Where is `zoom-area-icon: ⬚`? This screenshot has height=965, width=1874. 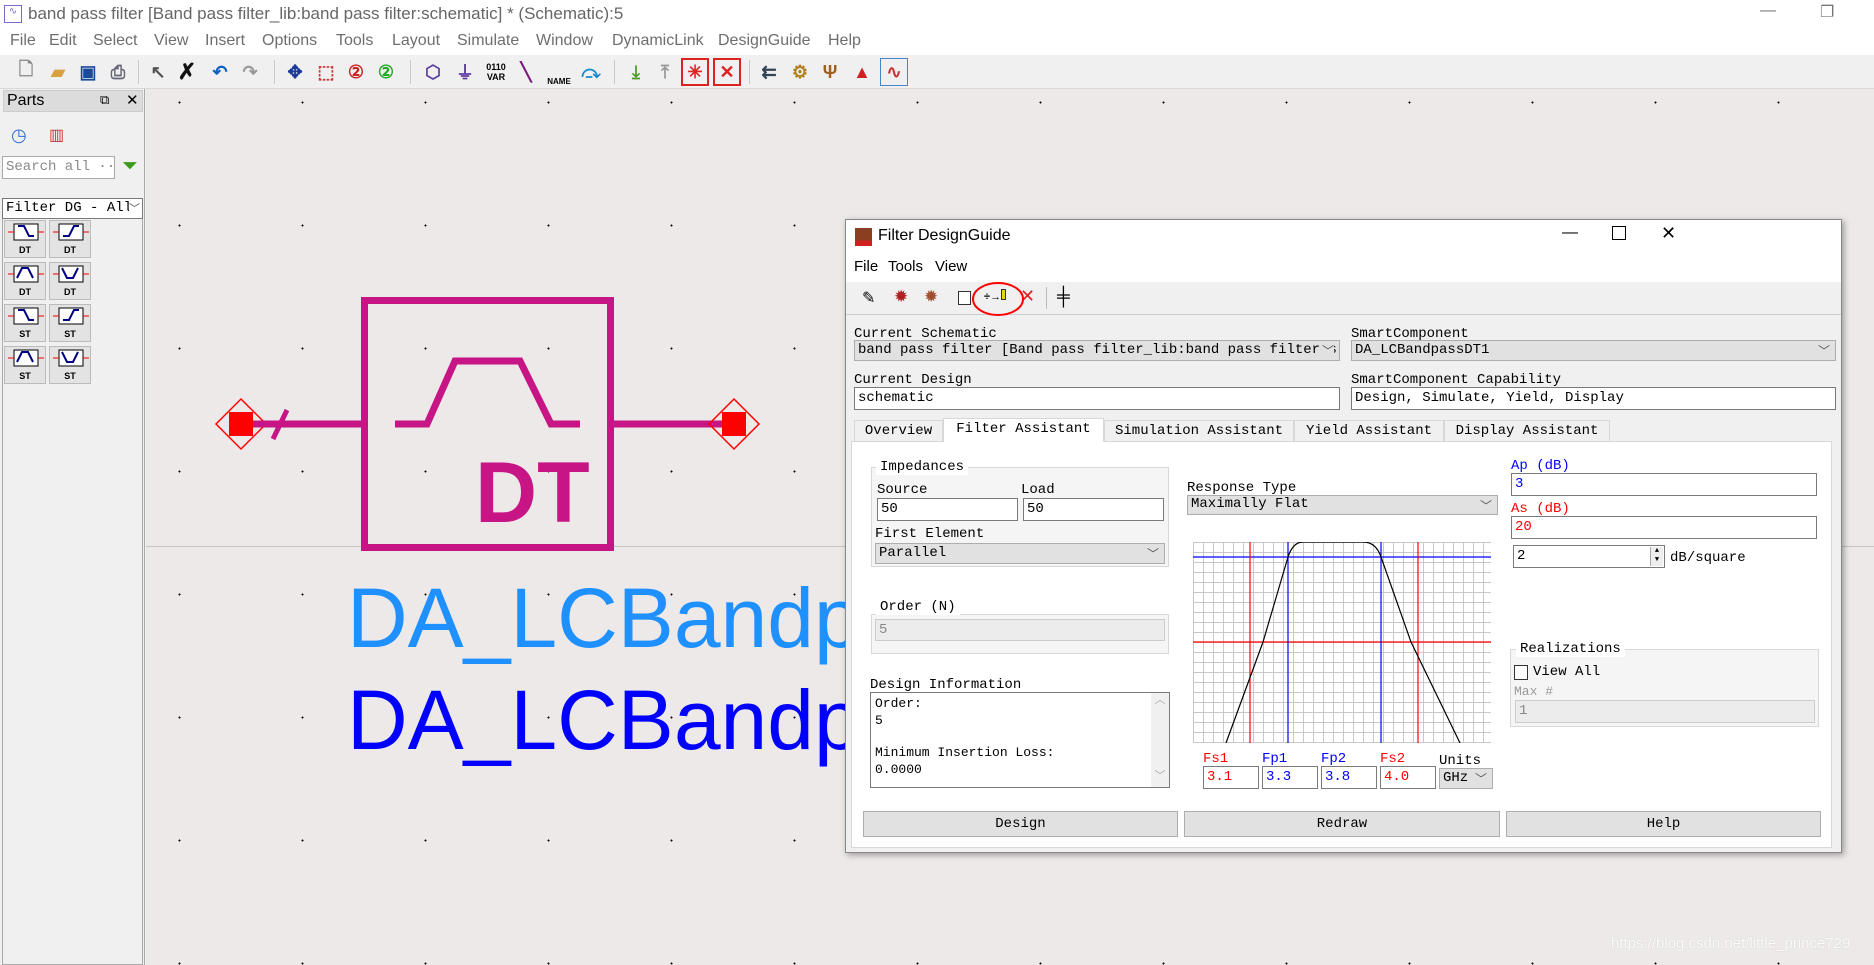 zoom-area-icon: ⬚ is located at coordinates (326, 72).